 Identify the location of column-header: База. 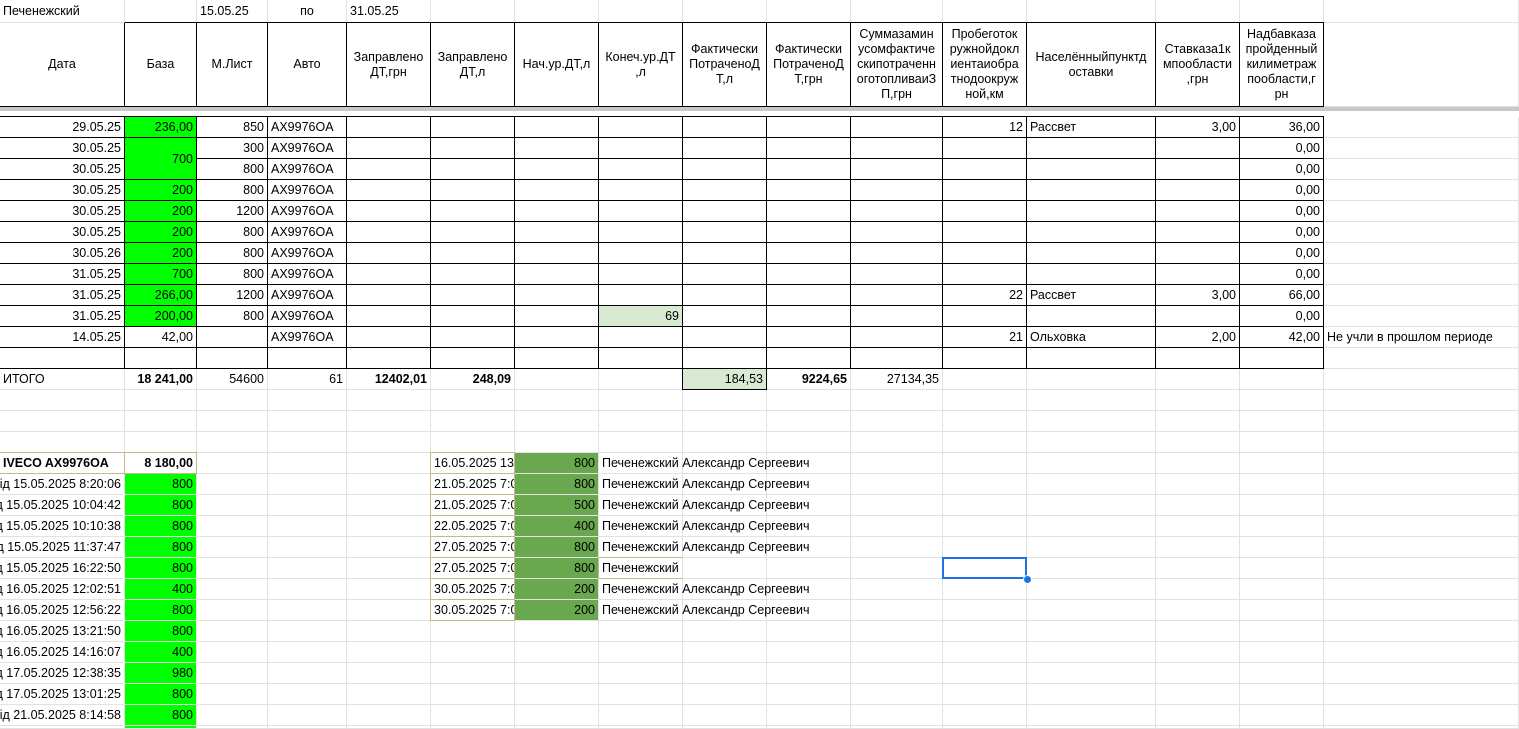
(160, 64).